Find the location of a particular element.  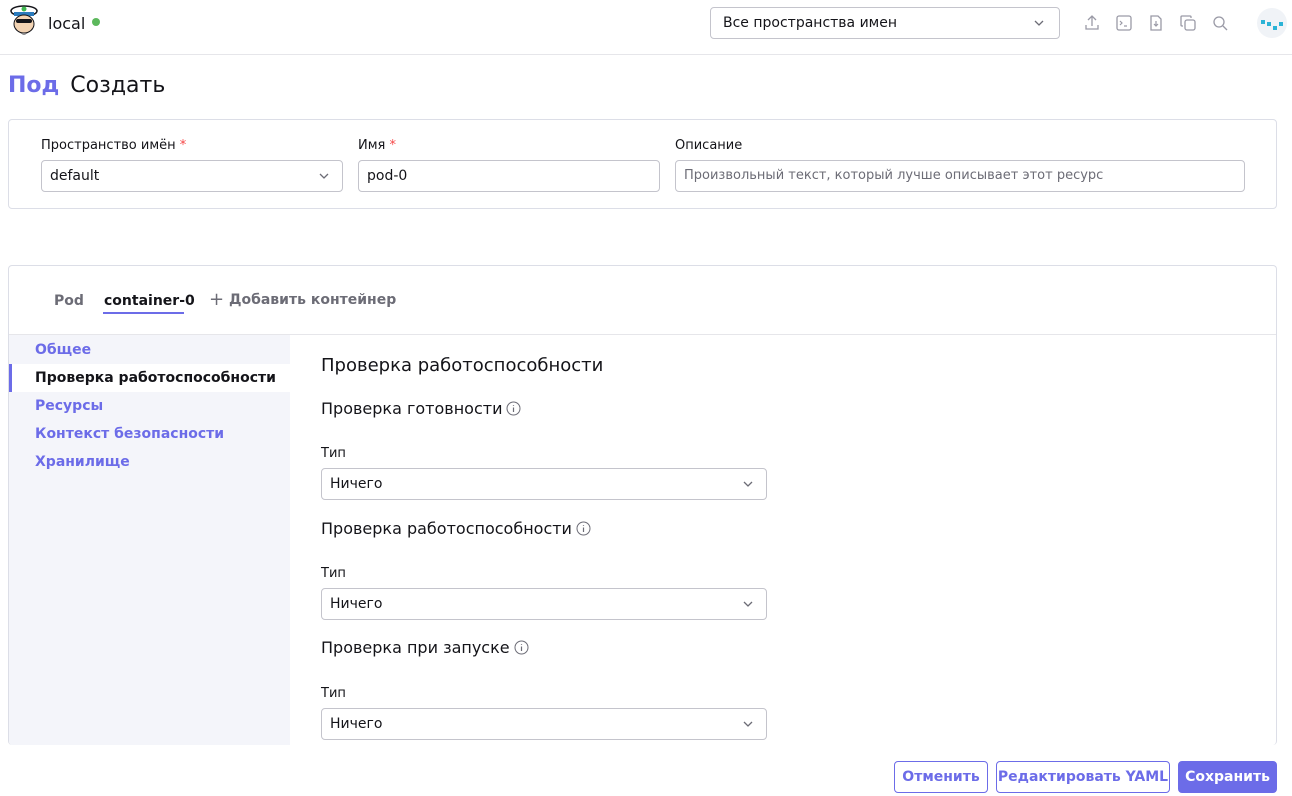

startup-type-value: Ничего is located at coordinates (356, 724).